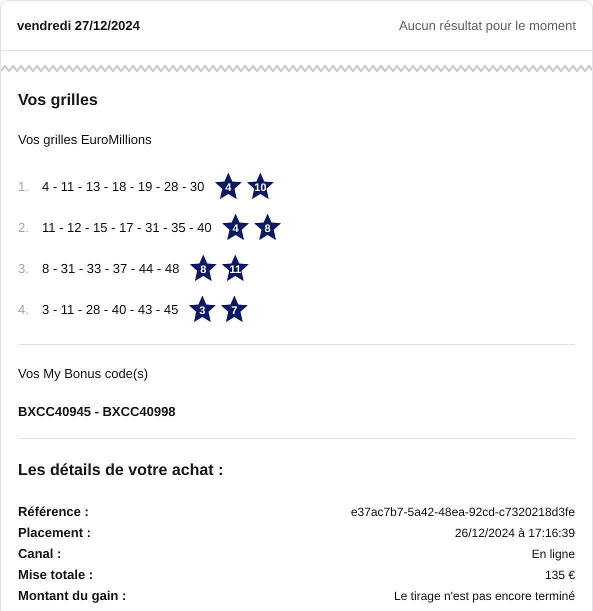  Describe the element at coordinates (53, 512) in the screenshot. I see `detail-label: Référence :` at that location.